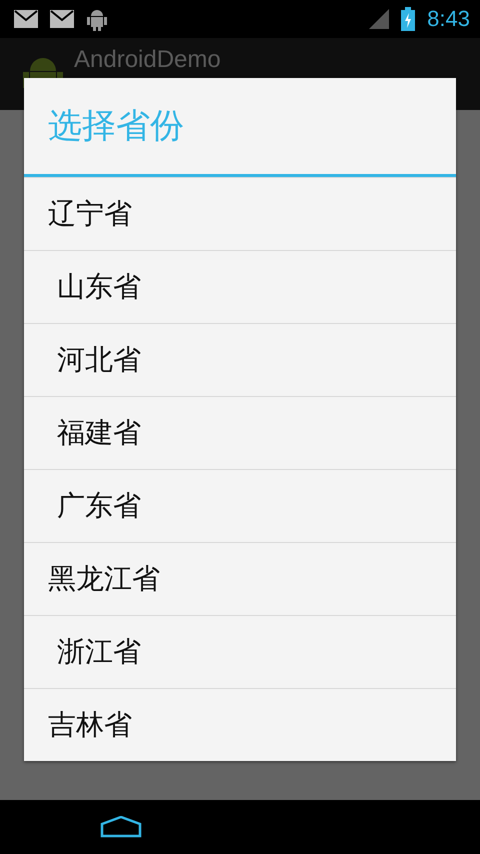  What do you see at coordinates (147, 60) in the screenshot?
I see `app-title: AndroidDemo` at bounding box center [147, 60].